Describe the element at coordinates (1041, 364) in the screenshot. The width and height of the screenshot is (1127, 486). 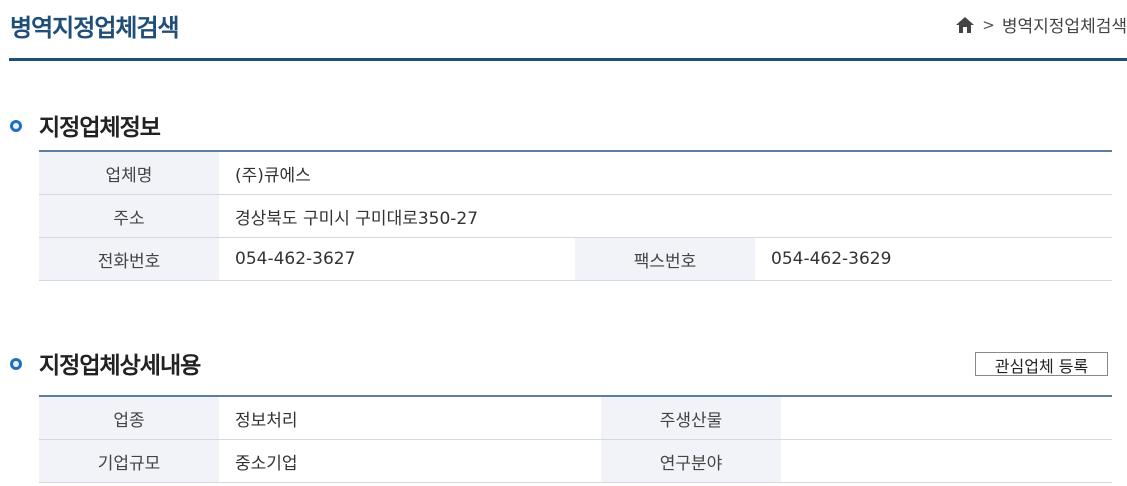
I see `add-watchlist-button: 관심업체 등록` at that location.